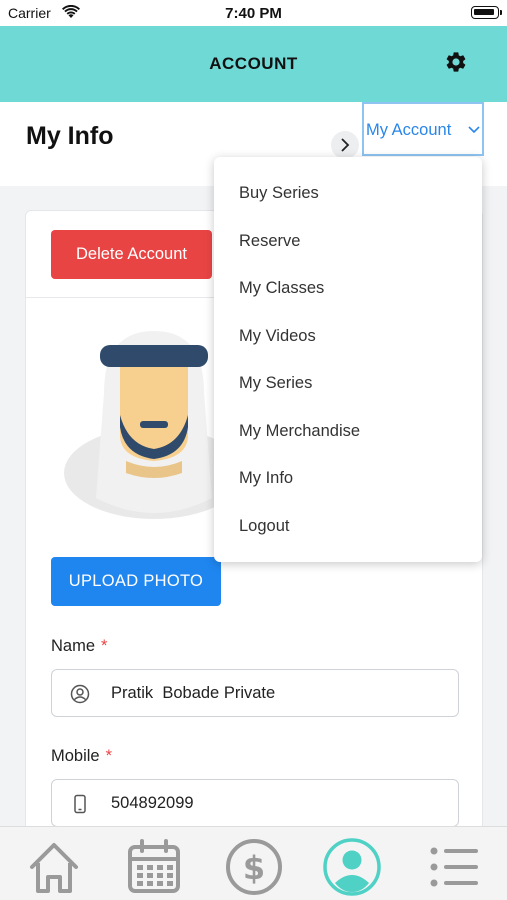  Describe the element at coordinates (279, 193) in the screenshot. I see `menu-item-buy-series: Buy Series` at that location.